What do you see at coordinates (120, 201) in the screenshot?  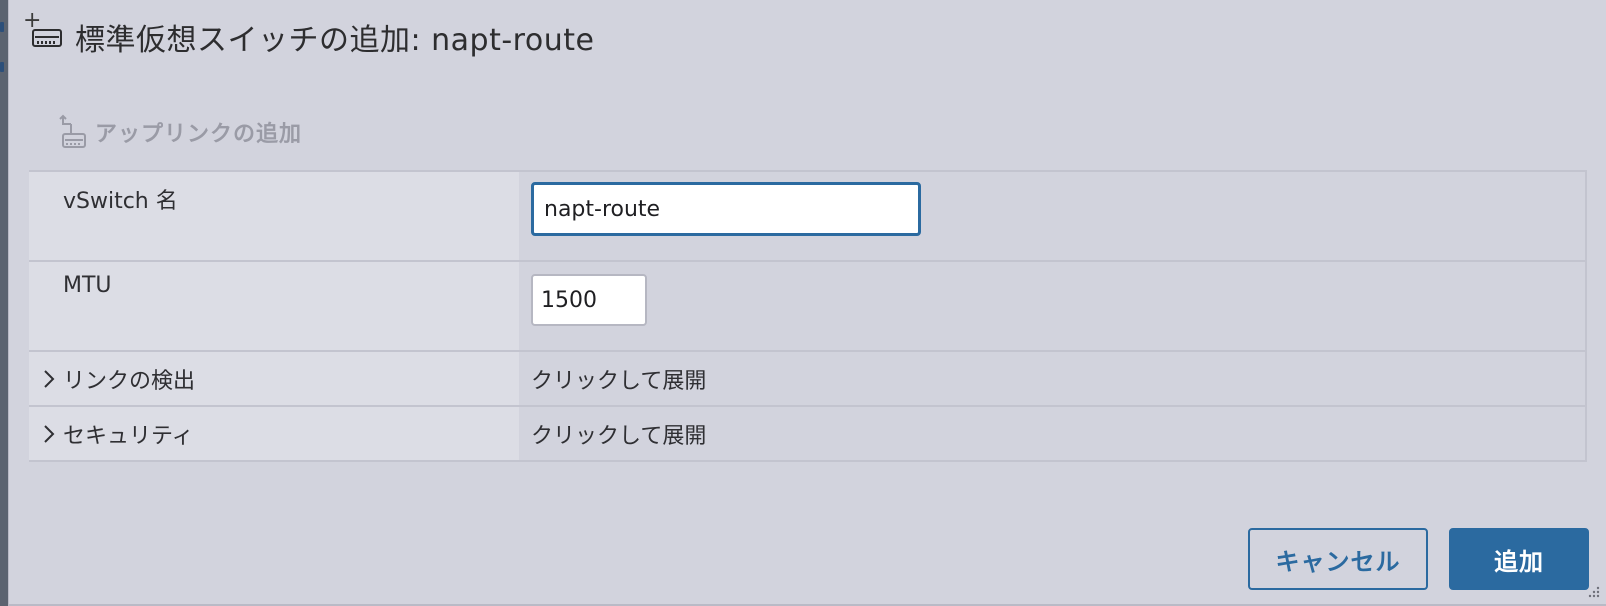 I see `vswitch-name-label: vSwitch 名` at bounding box center [120, 201].